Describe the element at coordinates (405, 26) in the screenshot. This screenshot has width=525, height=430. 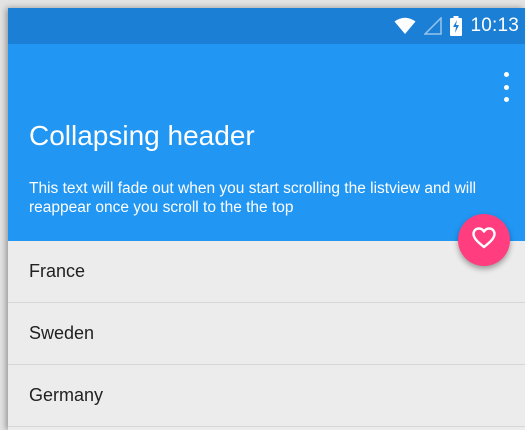
I see `wifi-icon` at that location.